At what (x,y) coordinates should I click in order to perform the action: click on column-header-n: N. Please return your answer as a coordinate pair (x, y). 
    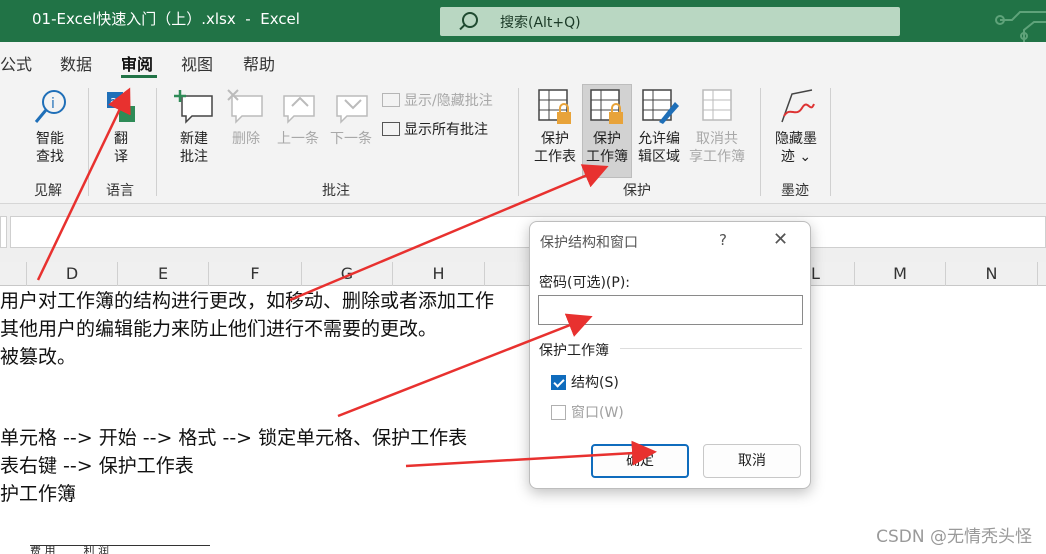
    Looking at the image, I should click on (992, 274).